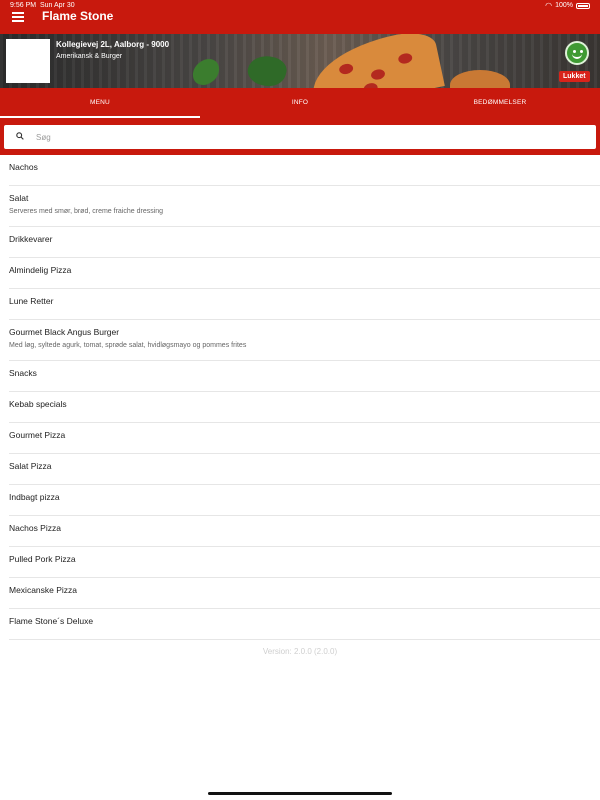 This screenshot has width=600, height=800. I want to click on tab-info: INFO, so click(300, 103).